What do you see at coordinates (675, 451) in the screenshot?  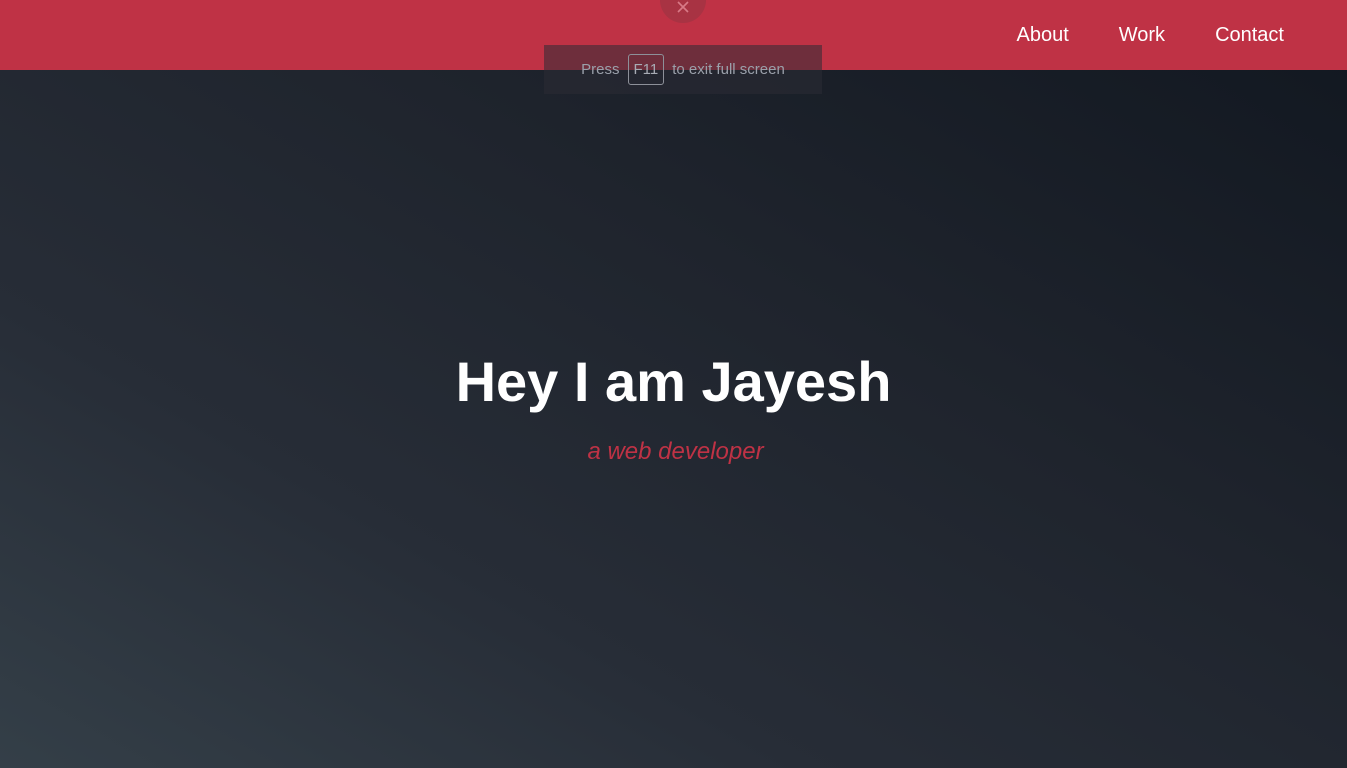 I see `hero-subtitle: a web developer` at bounding box center [675, 451].